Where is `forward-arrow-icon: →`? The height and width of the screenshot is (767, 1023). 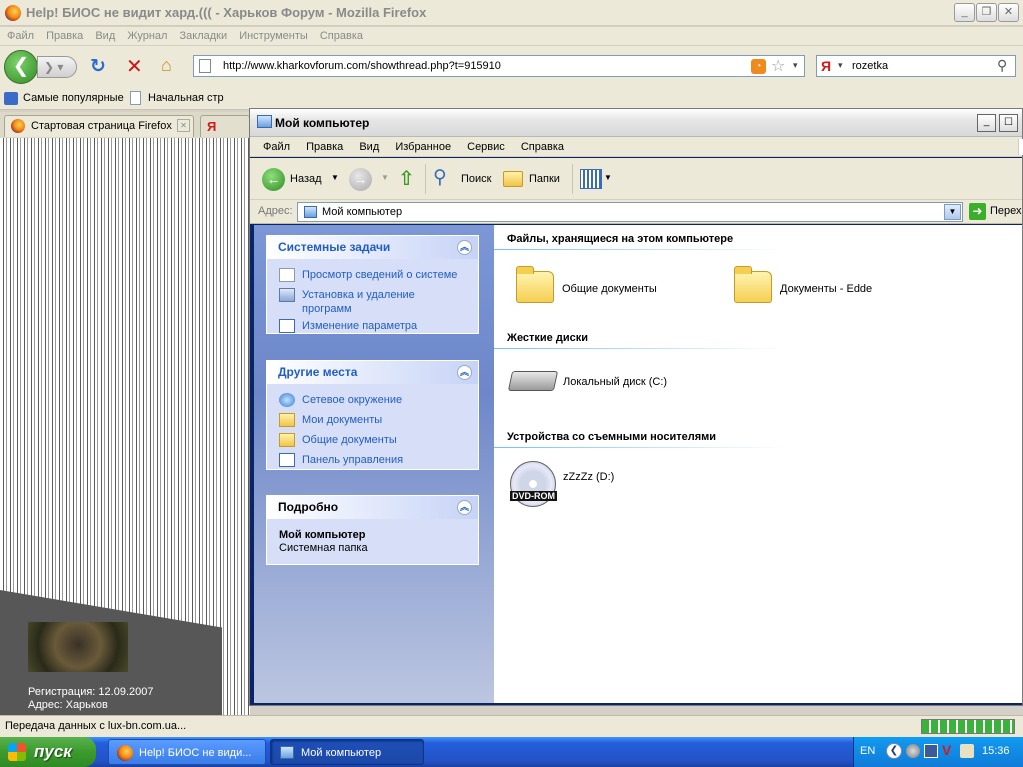 forward-arrow-icon: → is located at coordinates (360, 179).